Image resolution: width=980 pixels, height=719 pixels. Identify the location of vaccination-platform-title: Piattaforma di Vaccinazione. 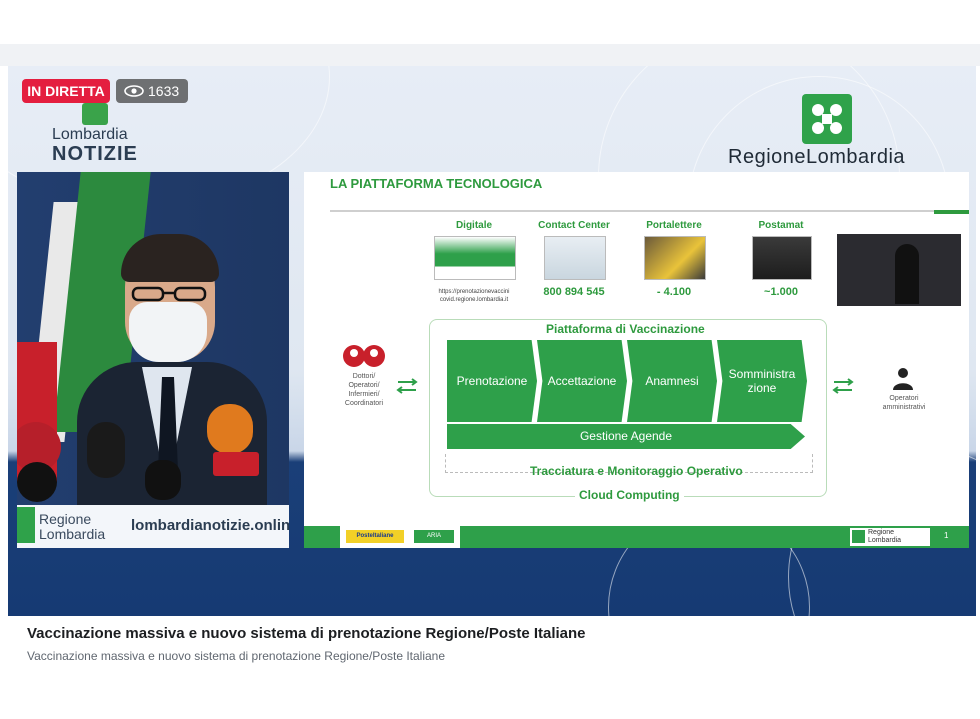
(625, 329).